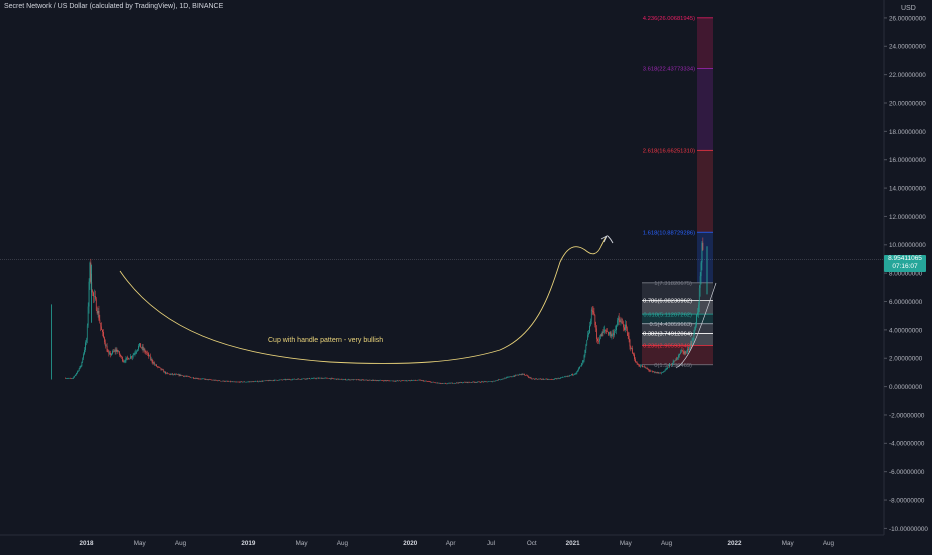  What do you see at coordinates (906, 302) in the screenshot?
I see `y-tick-label: 6.00000000` at bounding box center [906, 302].